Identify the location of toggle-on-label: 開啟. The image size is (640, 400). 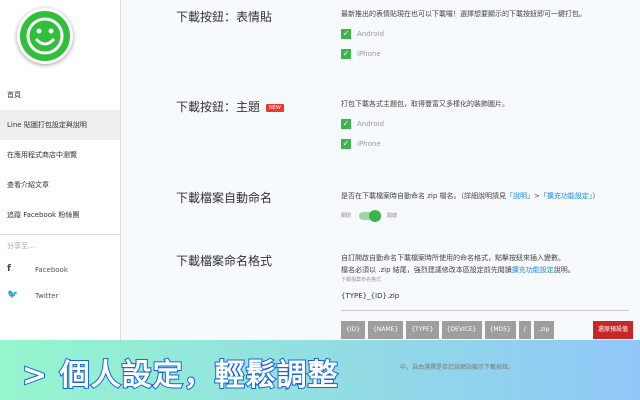
(392, 216).